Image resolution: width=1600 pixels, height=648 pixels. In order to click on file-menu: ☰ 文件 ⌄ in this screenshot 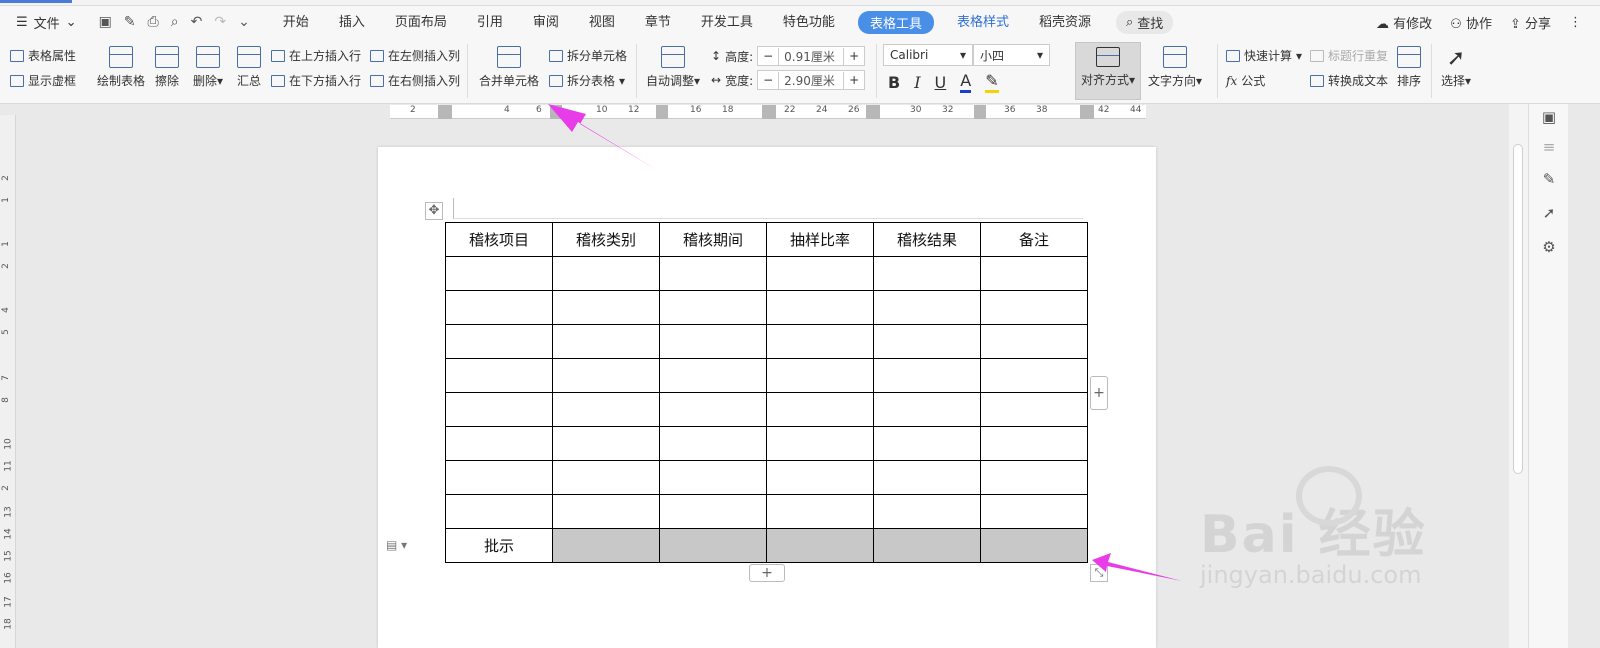, I will do `click(46, 22)`.